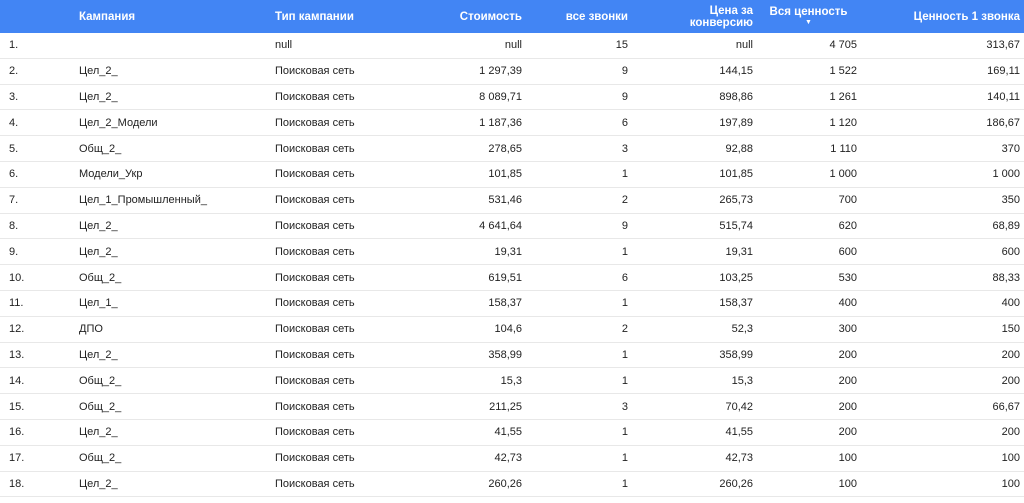 The height and width of the screenshot is (503, 1024). What do you see at coordinates (847, 303) in the screenshot?
I see `total-value: 400` at bounding box center [847, 303].